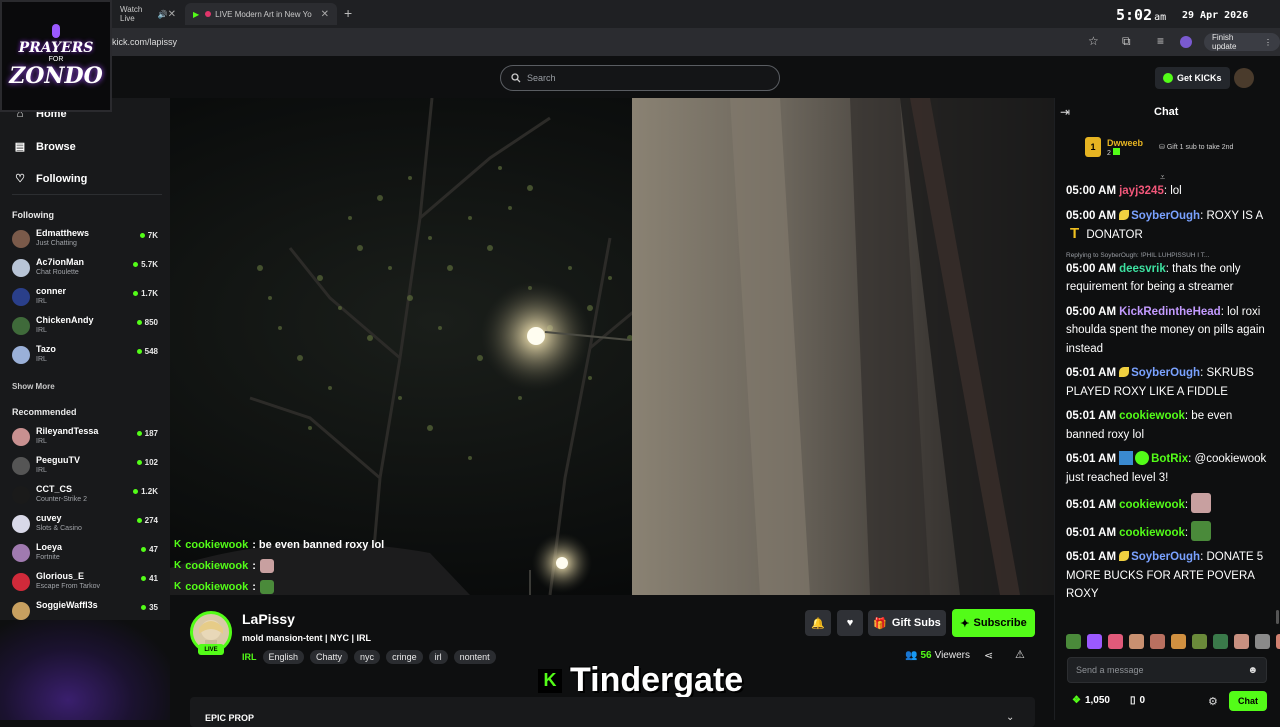 Image resolution: width=1280 pixels, height=727 pixels. I want to click on url-field: kick.com/lapissy, so click(144, 42).